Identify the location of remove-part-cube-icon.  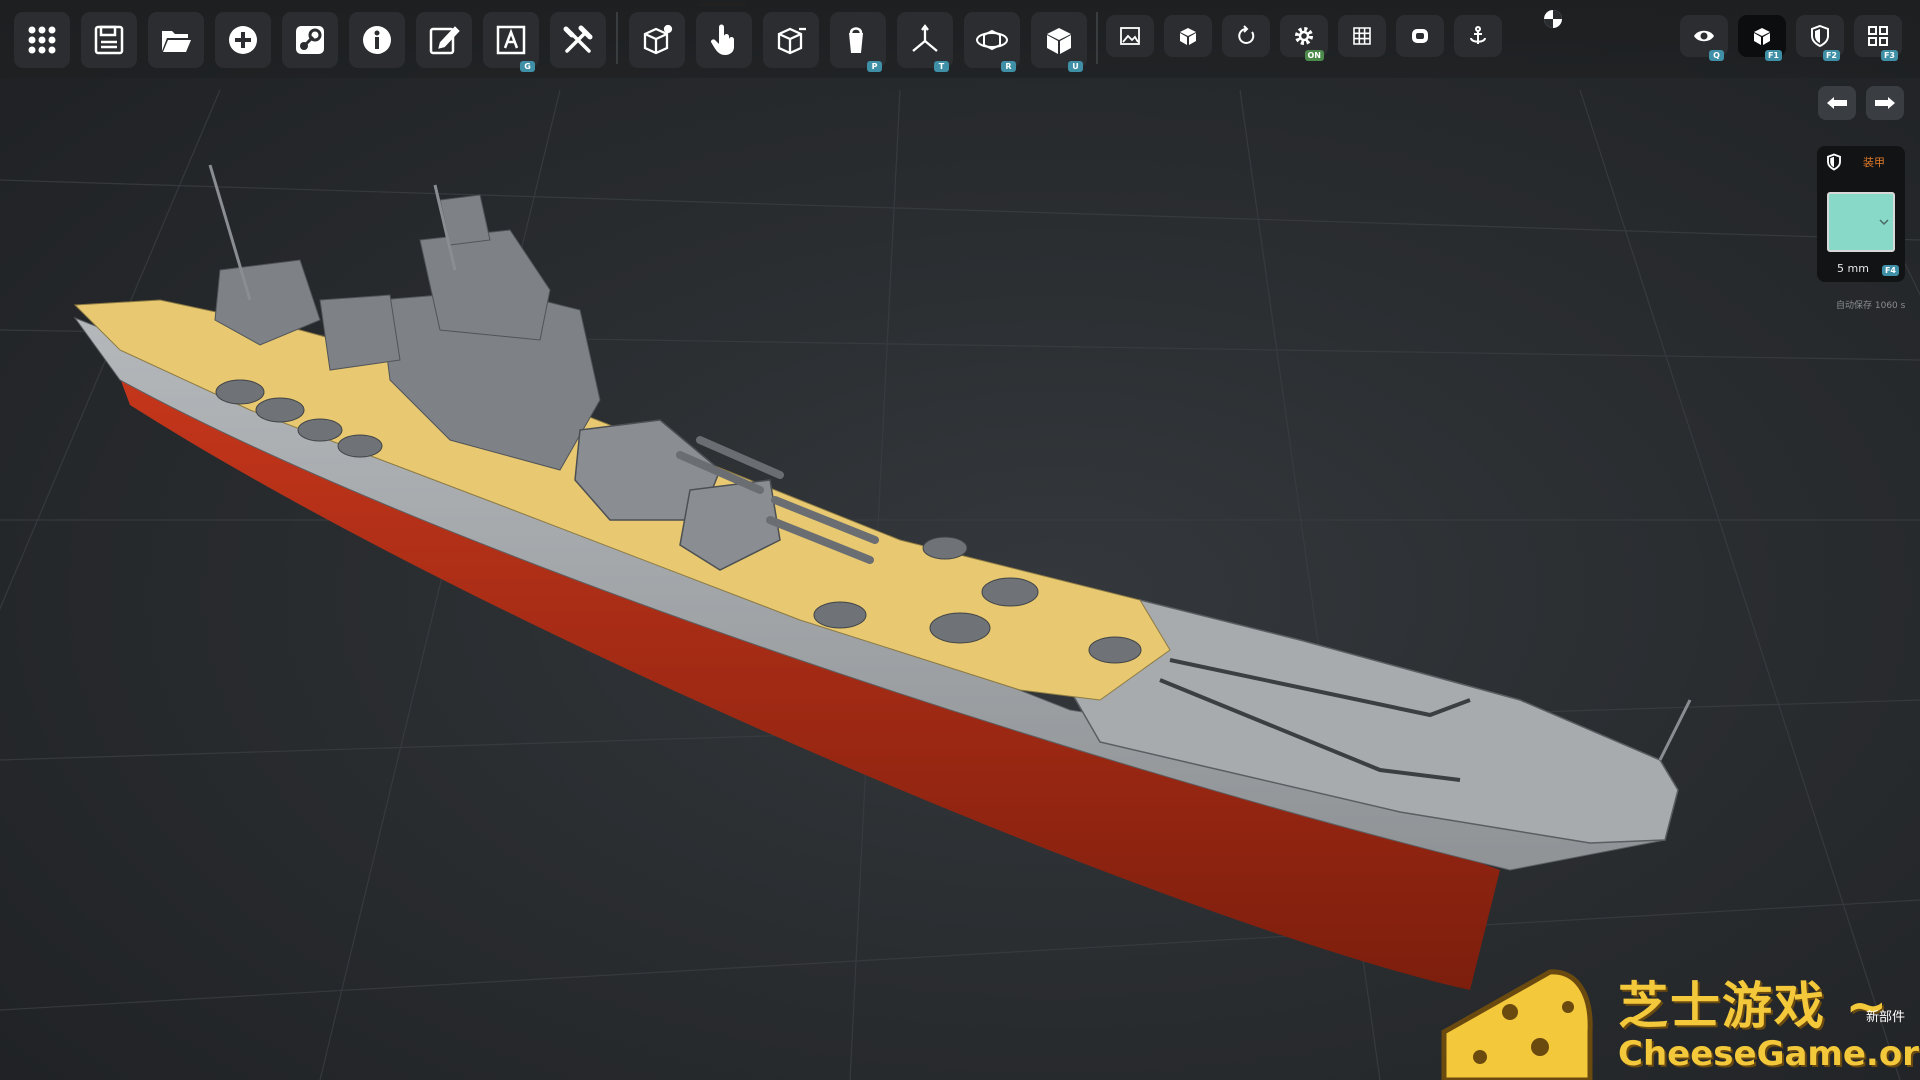
(791, 41).